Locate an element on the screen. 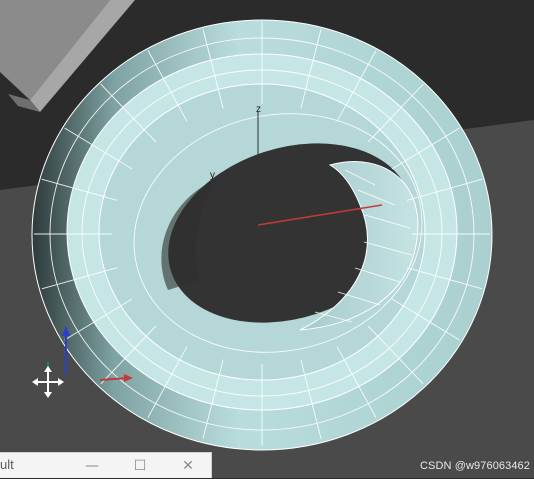 Image resolution: width=534 pixels, height=479 pixels. close-button: ✕ is located at coordinates (188, 466).